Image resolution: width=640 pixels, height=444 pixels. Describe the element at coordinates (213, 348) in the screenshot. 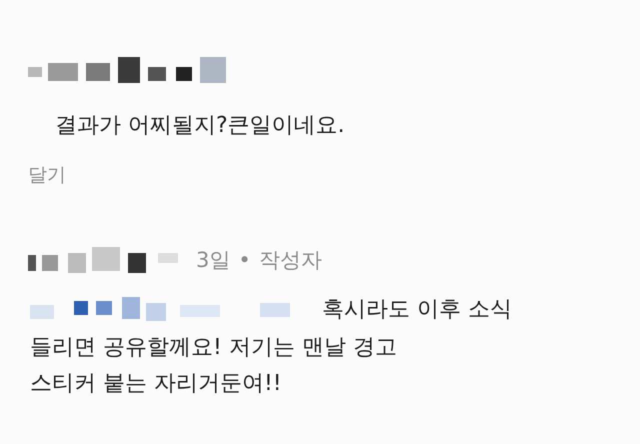

I see `comment-text: 들리면 공유할께요! 저기는 맨날 경고` at that location.